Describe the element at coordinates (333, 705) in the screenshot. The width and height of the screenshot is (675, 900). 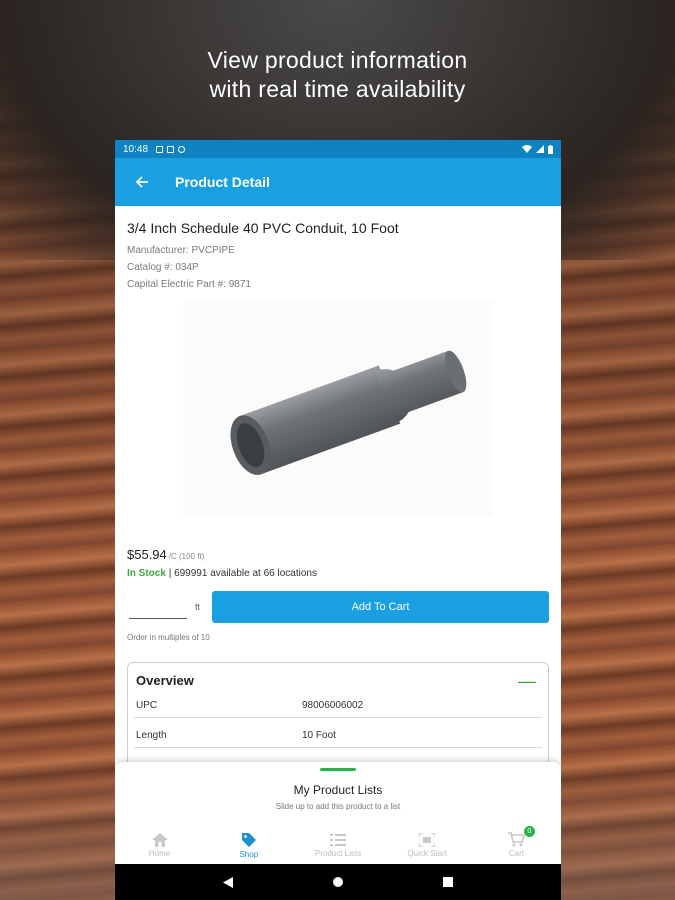
I see `spec-value: 98006006002` at that location.